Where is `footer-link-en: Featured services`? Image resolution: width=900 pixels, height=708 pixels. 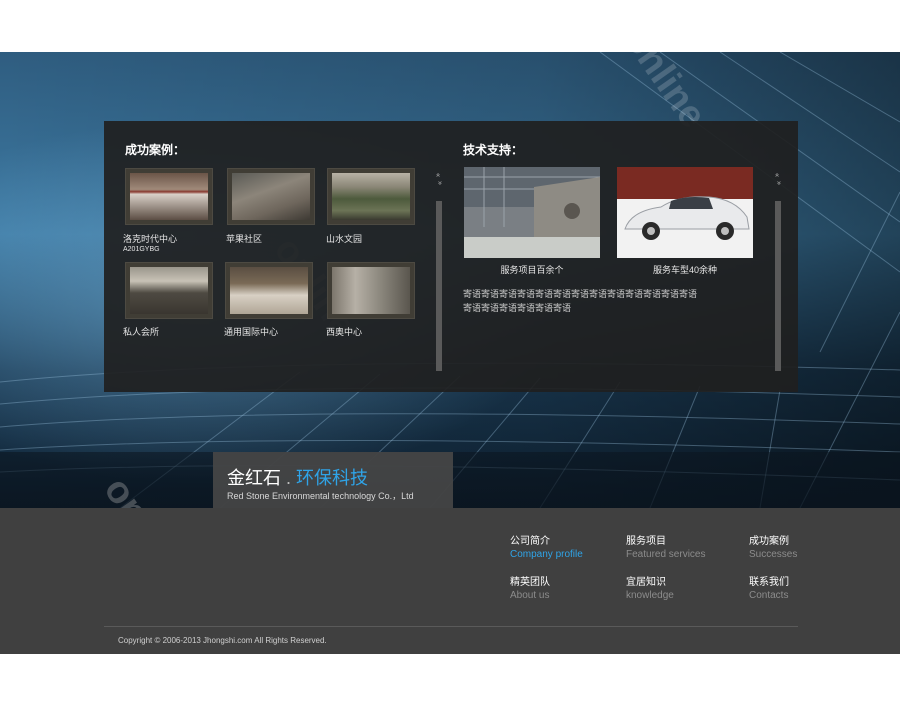
footer-link-en: Featured services is located at coordinates (665, 554).